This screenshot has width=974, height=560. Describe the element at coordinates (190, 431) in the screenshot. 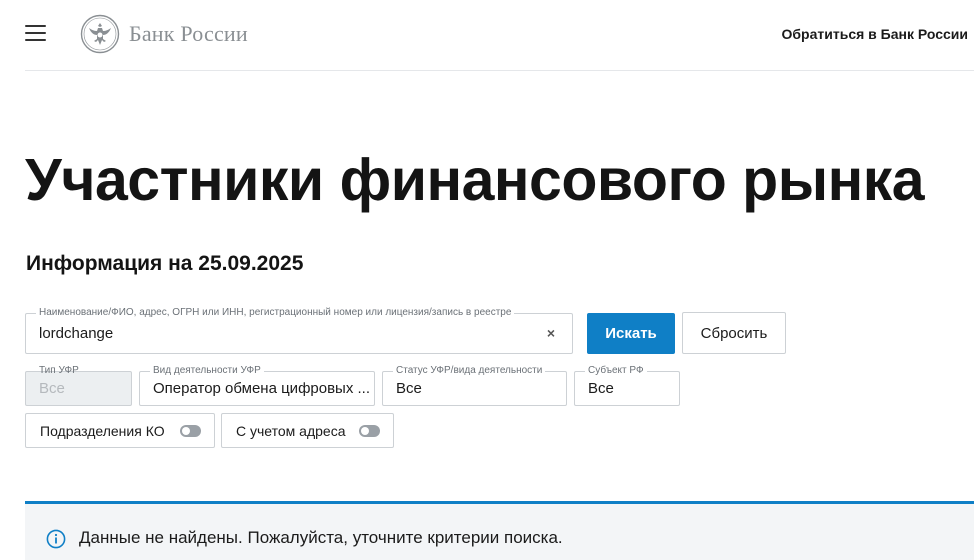

I see `ko-divisions-switch` at that location.